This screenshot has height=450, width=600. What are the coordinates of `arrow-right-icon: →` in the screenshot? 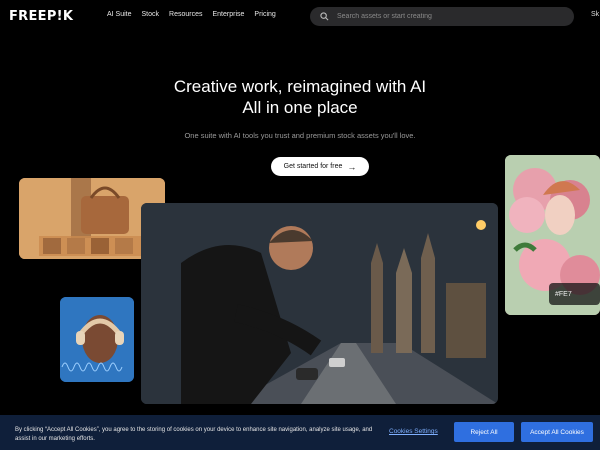 It's located at (352, 166).